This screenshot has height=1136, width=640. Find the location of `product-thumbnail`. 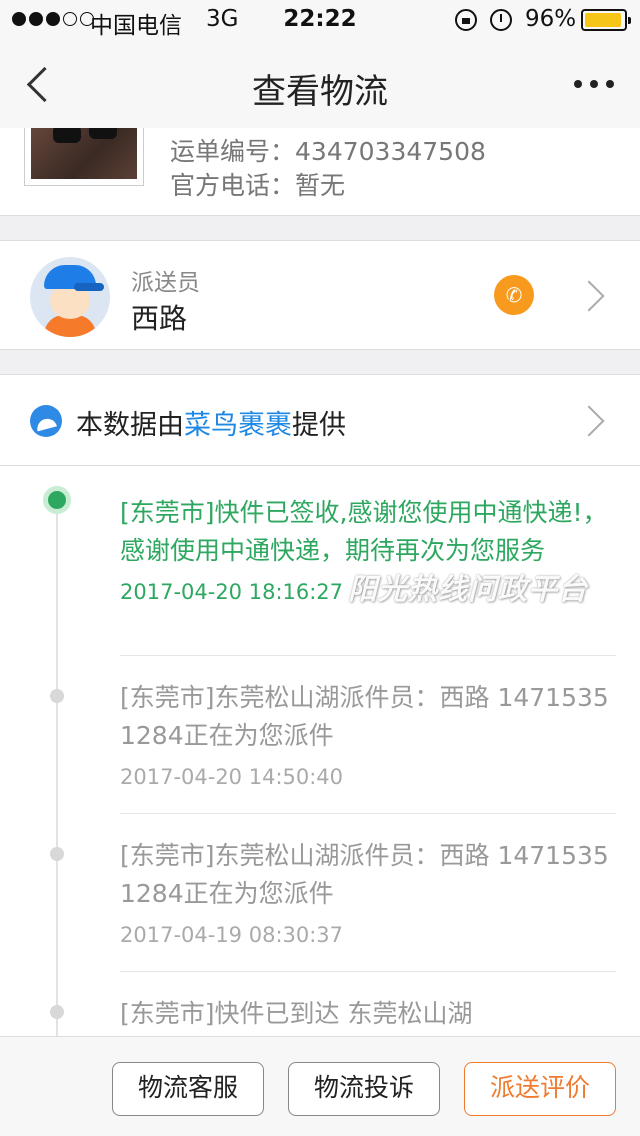

product-thumbnail is located at coordinates (84, 157).